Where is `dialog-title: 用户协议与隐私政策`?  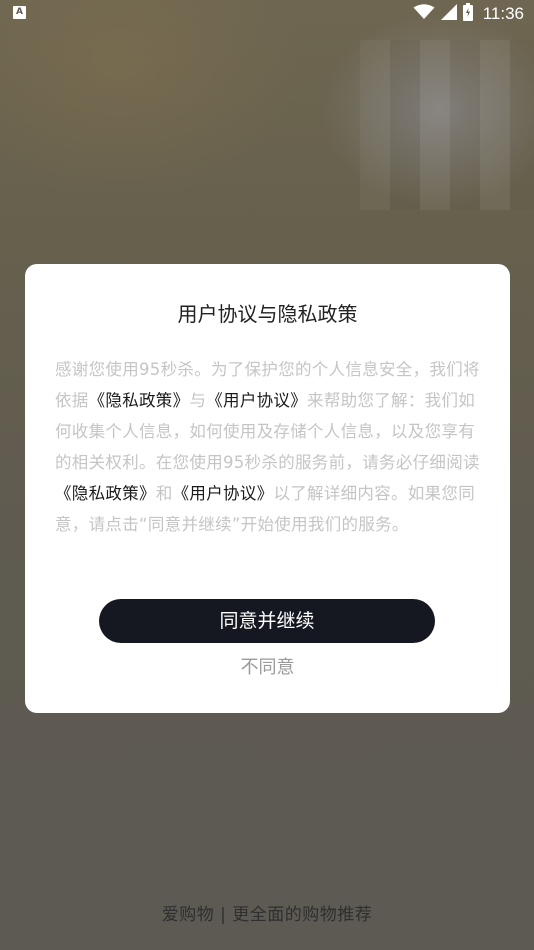 dialog-title: 用户协议与隐私政策 is located at coordinates (267, 314).